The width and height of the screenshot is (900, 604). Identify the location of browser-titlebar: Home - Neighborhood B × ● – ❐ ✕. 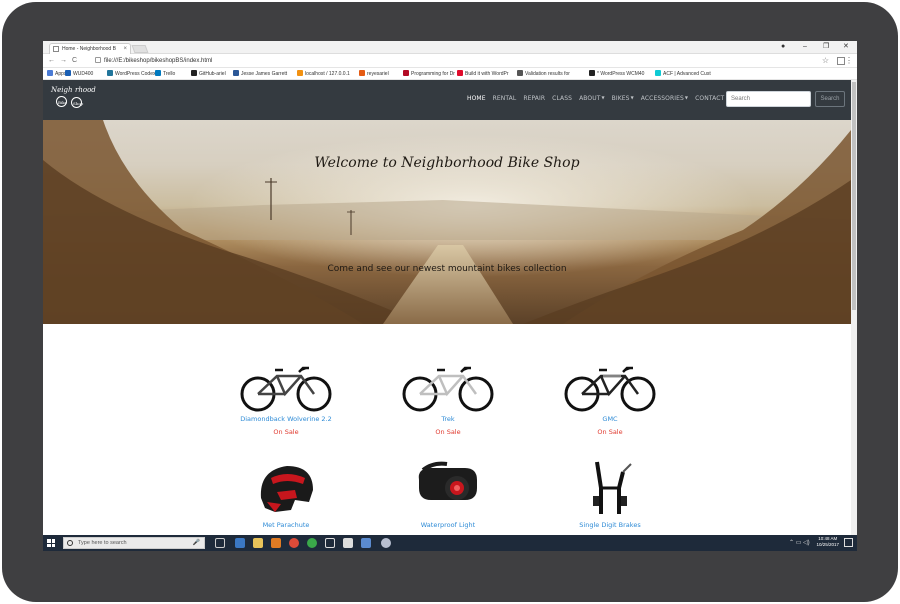
(450, 47).